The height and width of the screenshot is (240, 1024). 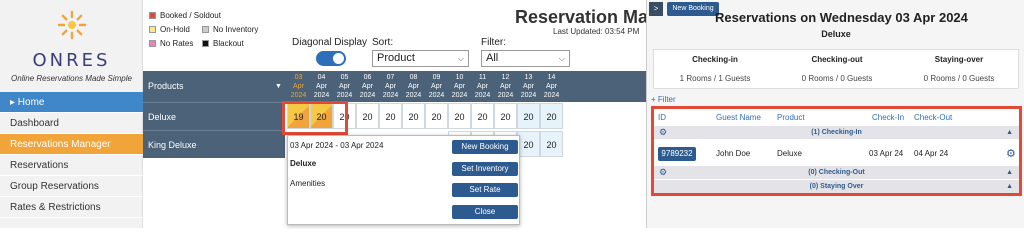 I want to click on date-column-header: 10 Apr 2024, so click(x=459, y=86).